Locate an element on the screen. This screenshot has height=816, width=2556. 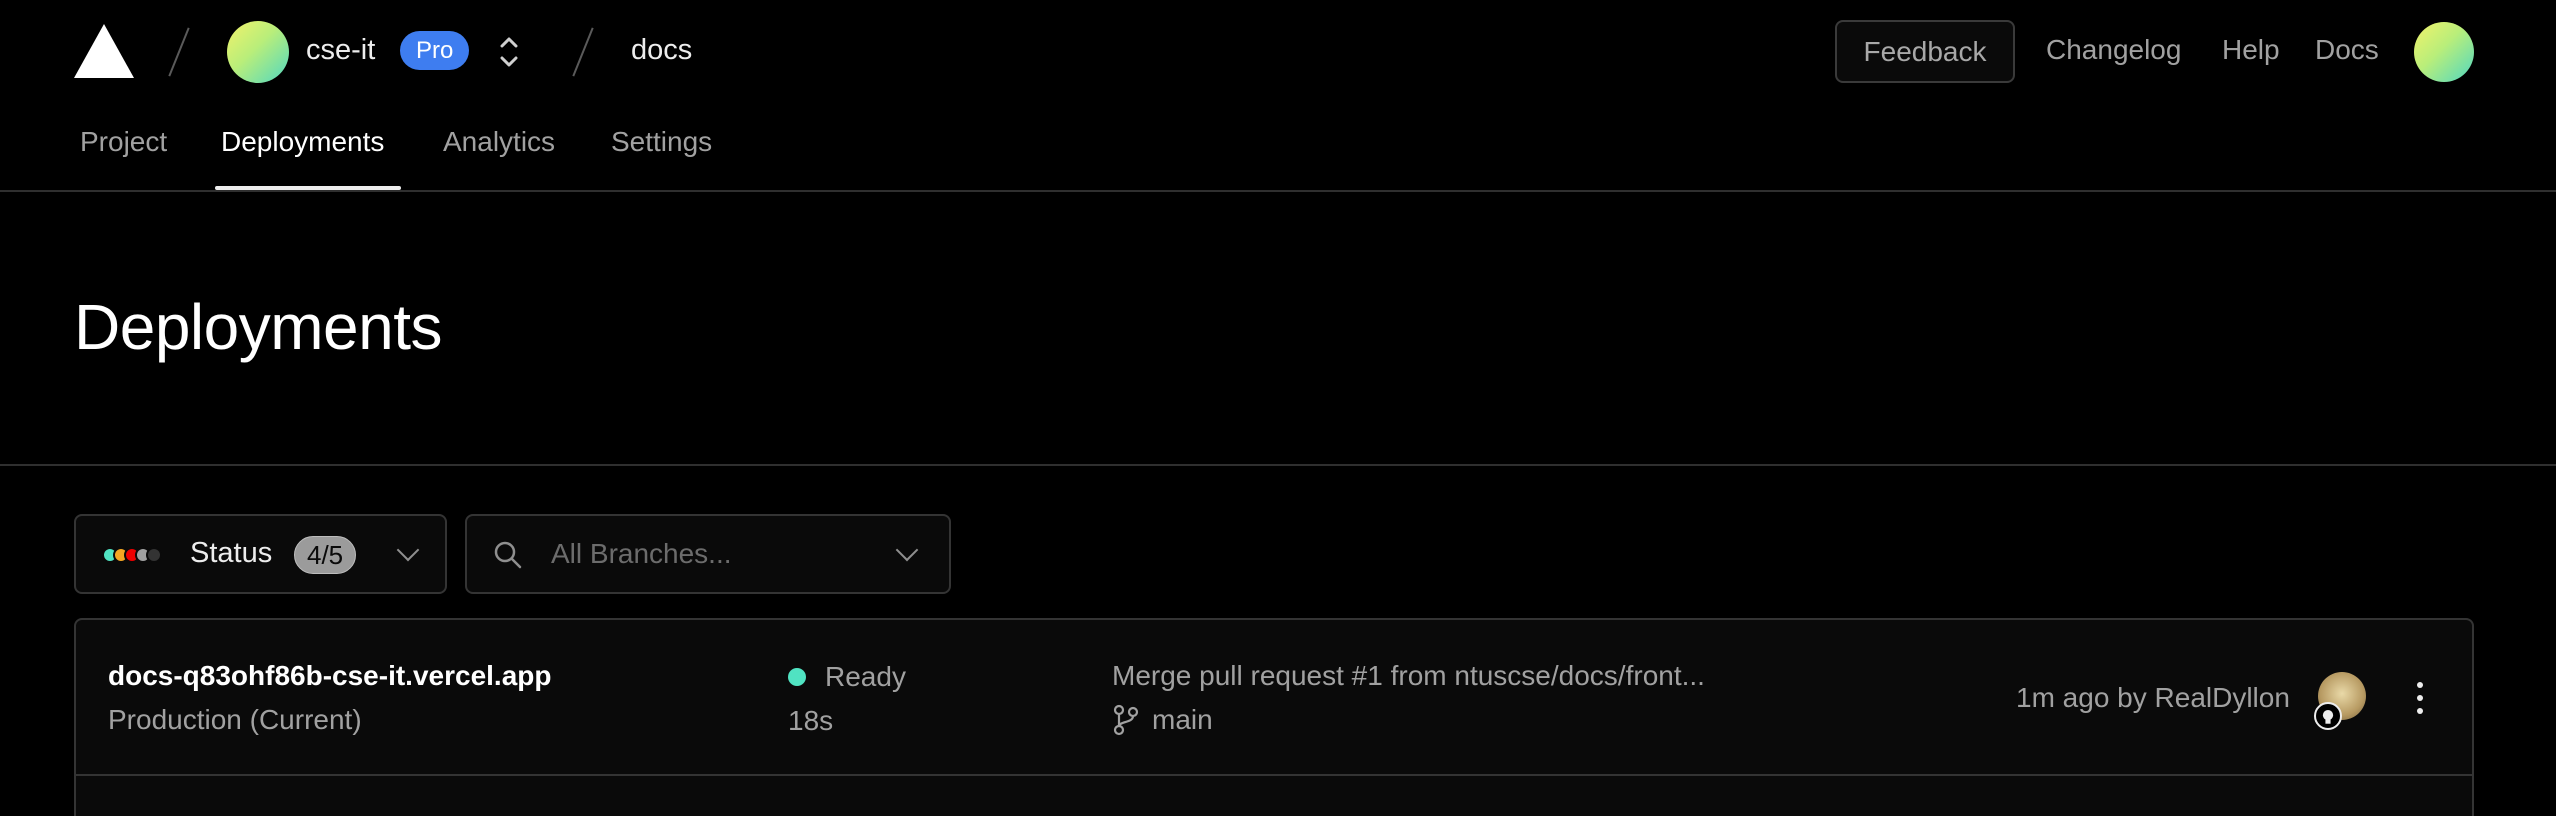
page-title: Deployments is located at coordinates (258, 327).